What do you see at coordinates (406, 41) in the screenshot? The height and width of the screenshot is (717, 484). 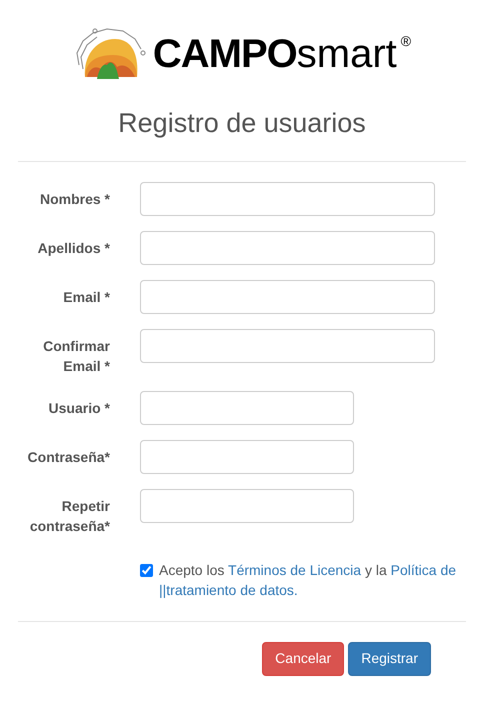 I see `registered-mark: ®` at bounding box center [406, 41].